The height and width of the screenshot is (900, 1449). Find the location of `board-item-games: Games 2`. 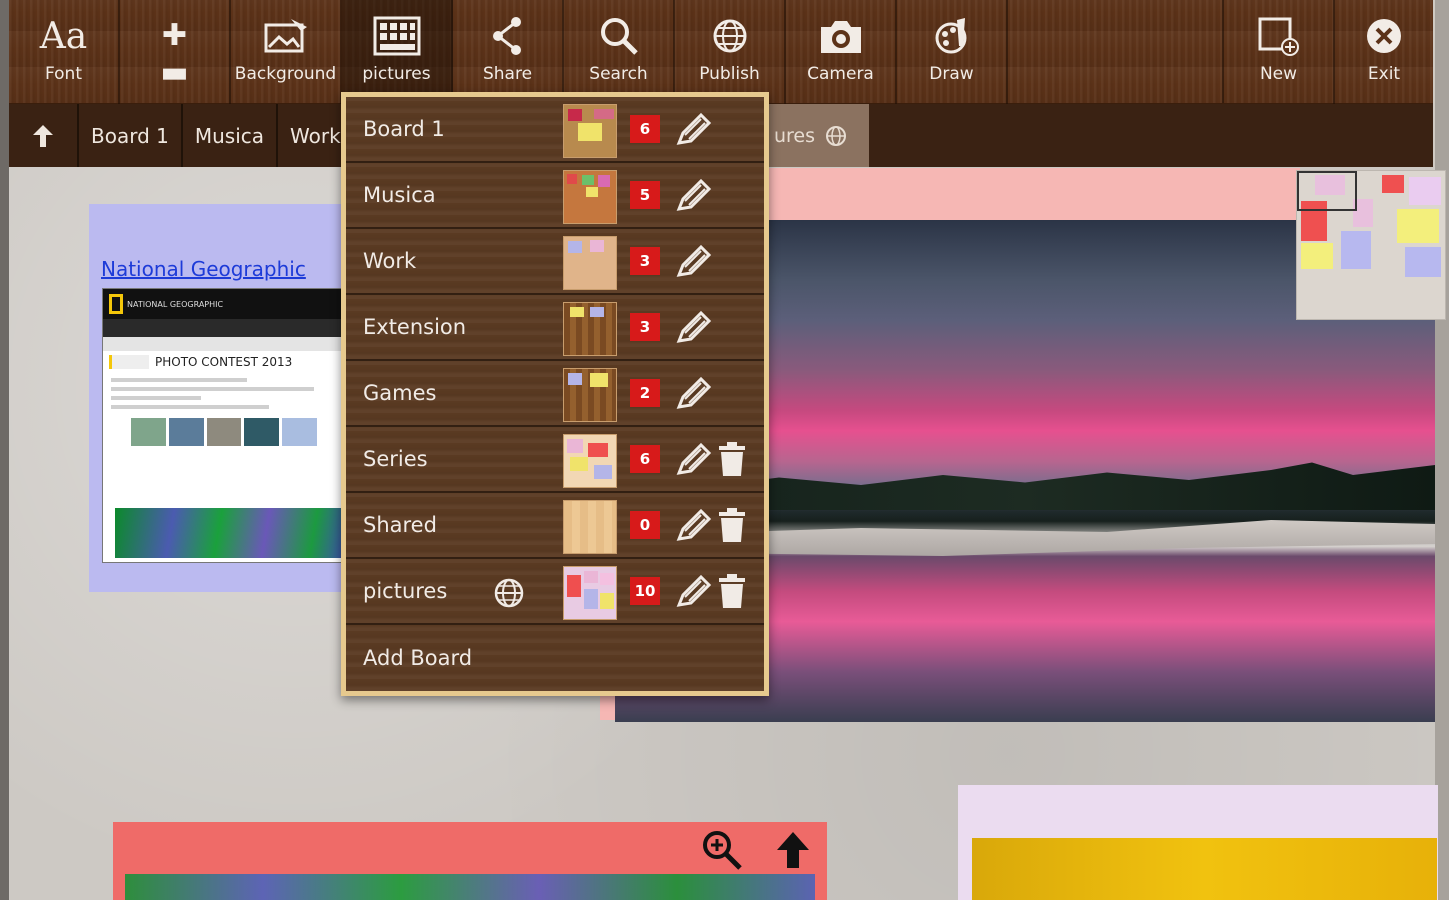

board-item-games: Games 2 is located at coordinates (555, 394).